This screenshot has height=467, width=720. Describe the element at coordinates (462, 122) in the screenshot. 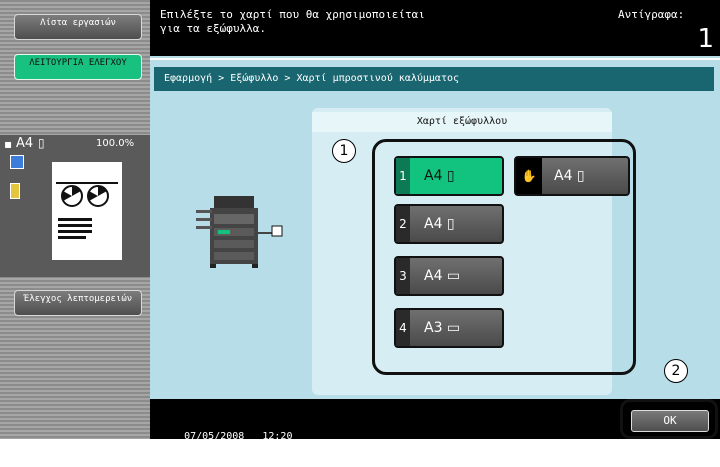

I see `panel-title: Χαρτί εξώφυλλου` at that location.